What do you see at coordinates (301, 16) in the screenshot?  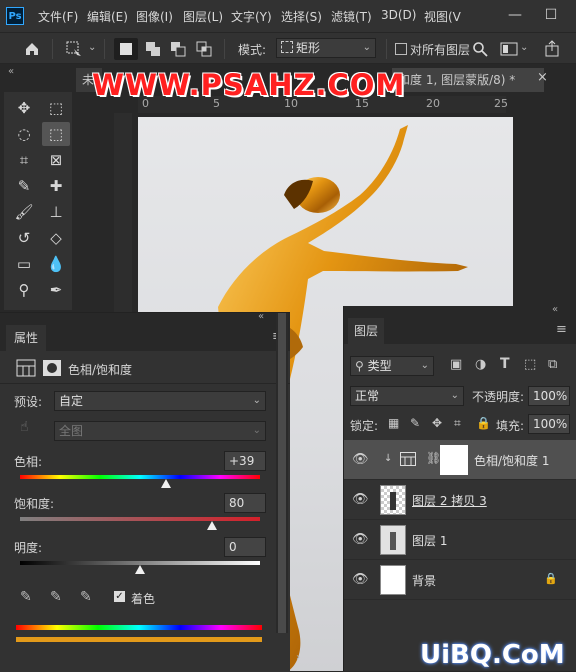 I see `menu-select: 选择(S)` at bounding box center [301, 16].